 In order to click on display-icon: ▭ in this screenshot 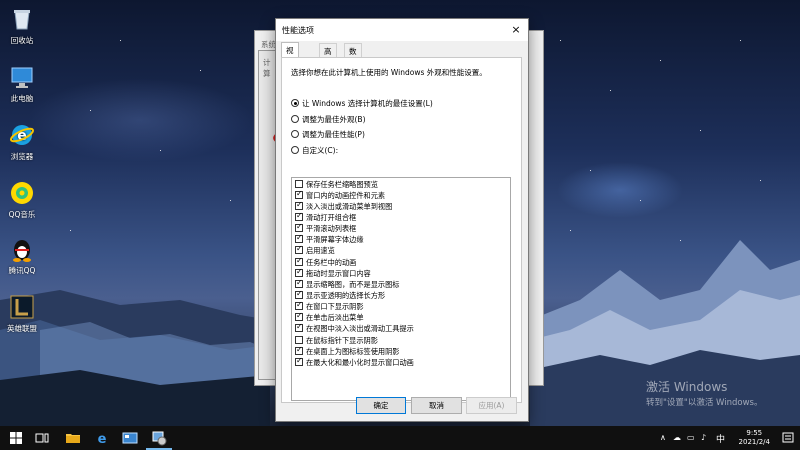, I will do `click(691, 437)`.